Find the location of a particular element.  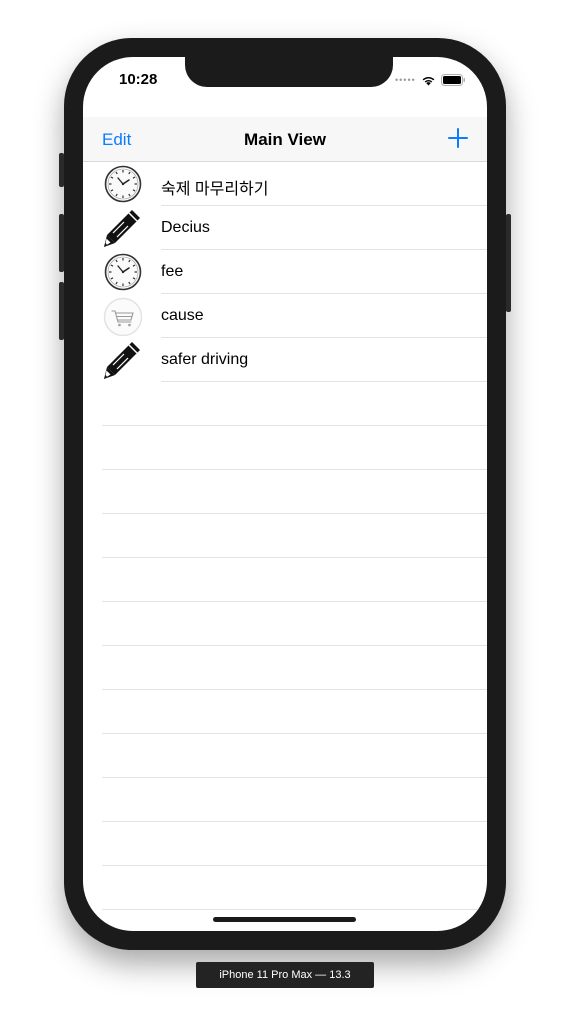

add-button is located at coordinates (458, 138).